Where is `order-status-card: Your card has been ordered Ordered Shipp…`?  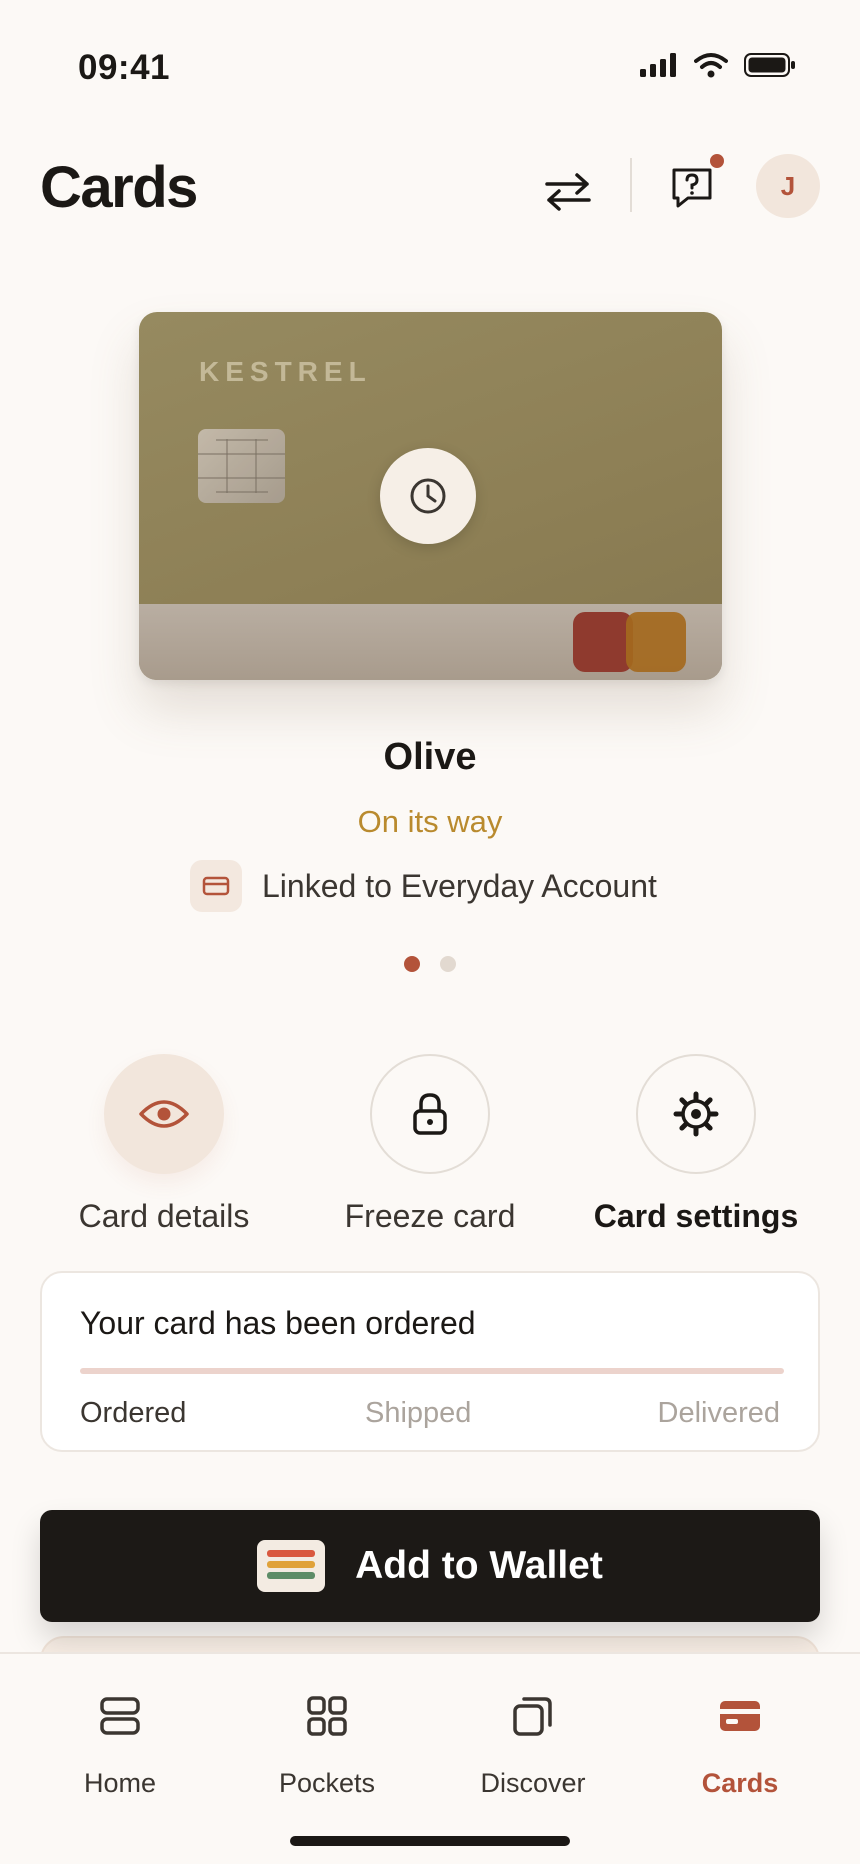 order-status-card: Your card has been ordered Ordered Shipp… is located at coordinates (430, 1361).